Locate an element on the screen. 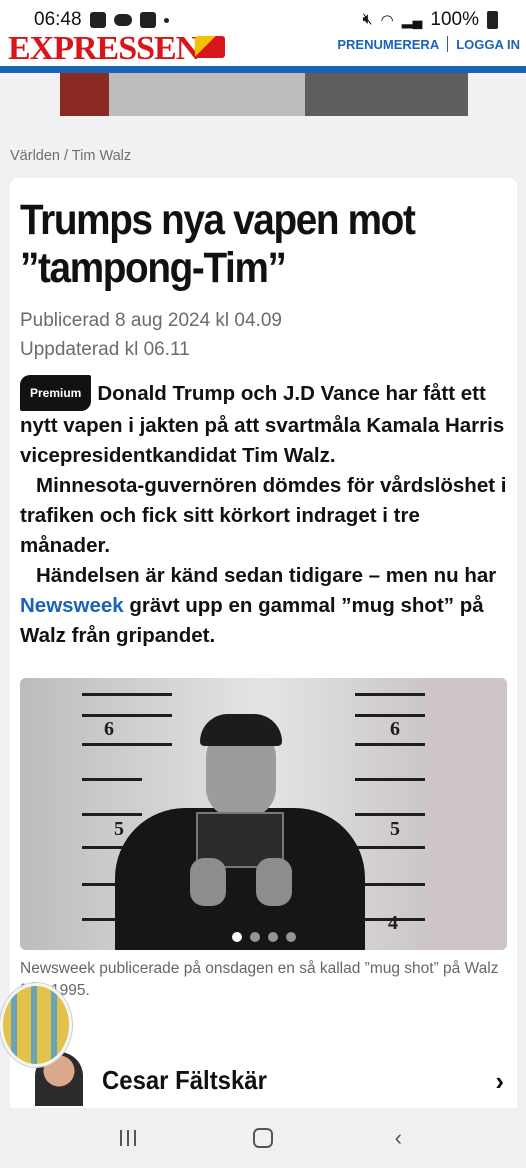 The height and width of the screenshot is (1168, 526). subscribe-link: PRENUMERERA is located at coordinates (388, 44).